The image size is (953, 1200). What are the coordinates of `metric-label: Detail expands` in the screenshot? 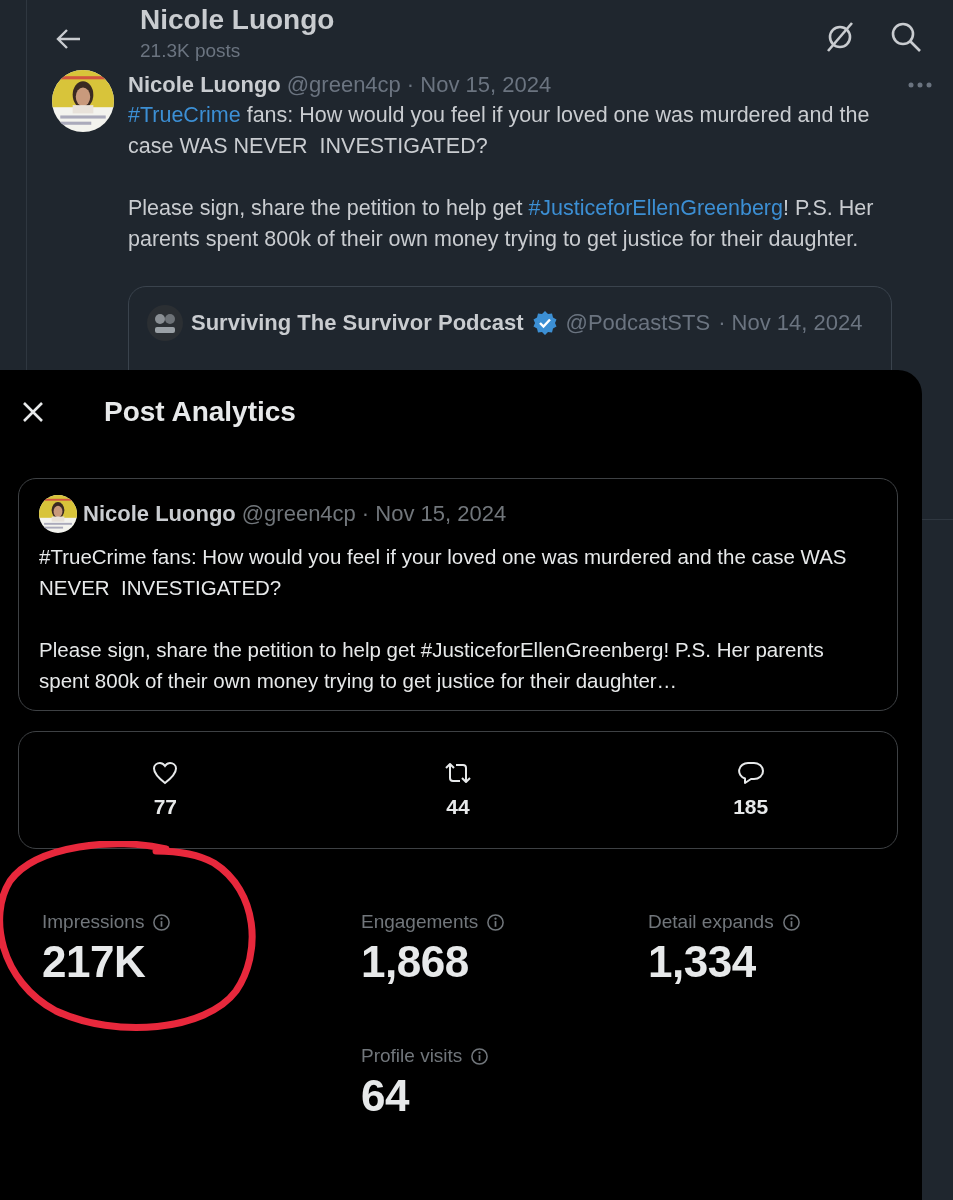 It's located at (711, 922).